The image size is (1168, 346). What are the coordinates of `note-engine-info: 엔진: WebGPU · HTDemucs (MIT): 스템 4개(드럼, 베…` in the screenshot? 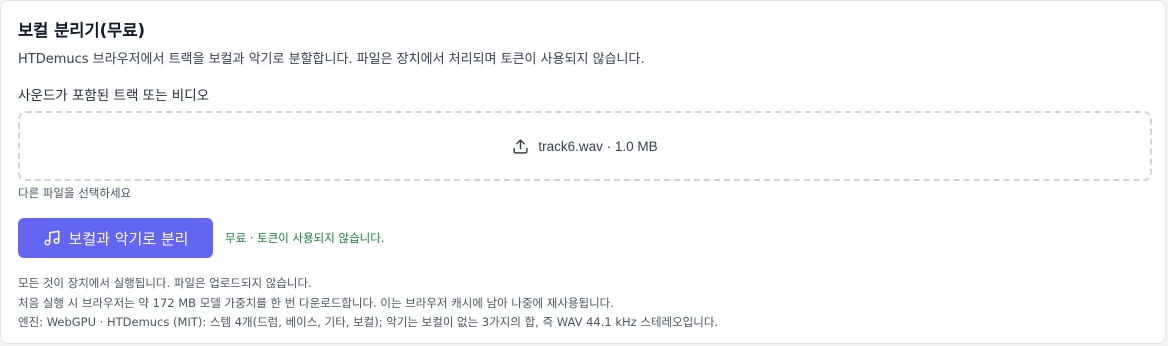 It's located at (368, 322).